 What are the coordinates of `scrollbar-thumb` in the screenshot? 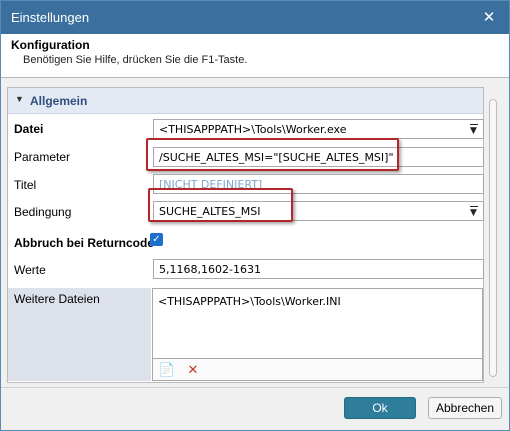 It's located at (493, 238).